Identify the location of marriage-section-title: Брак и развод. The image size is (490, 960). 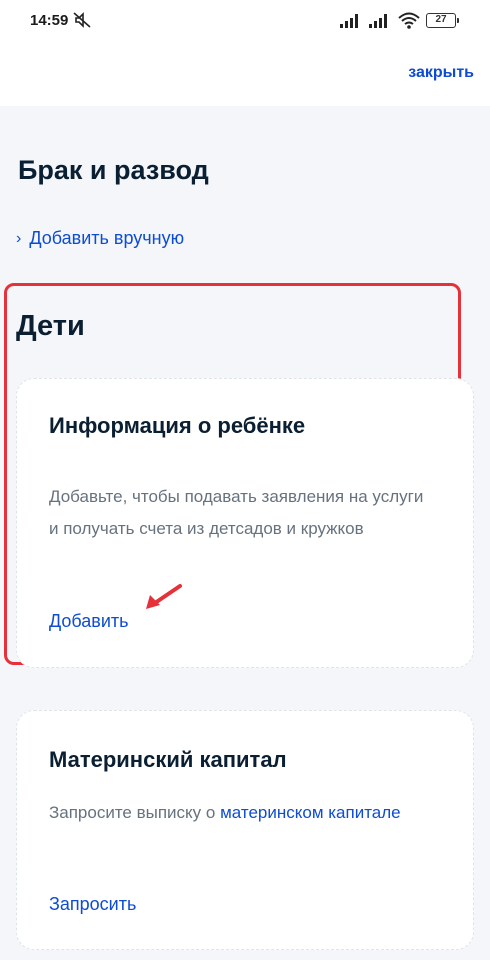
(113, 170).